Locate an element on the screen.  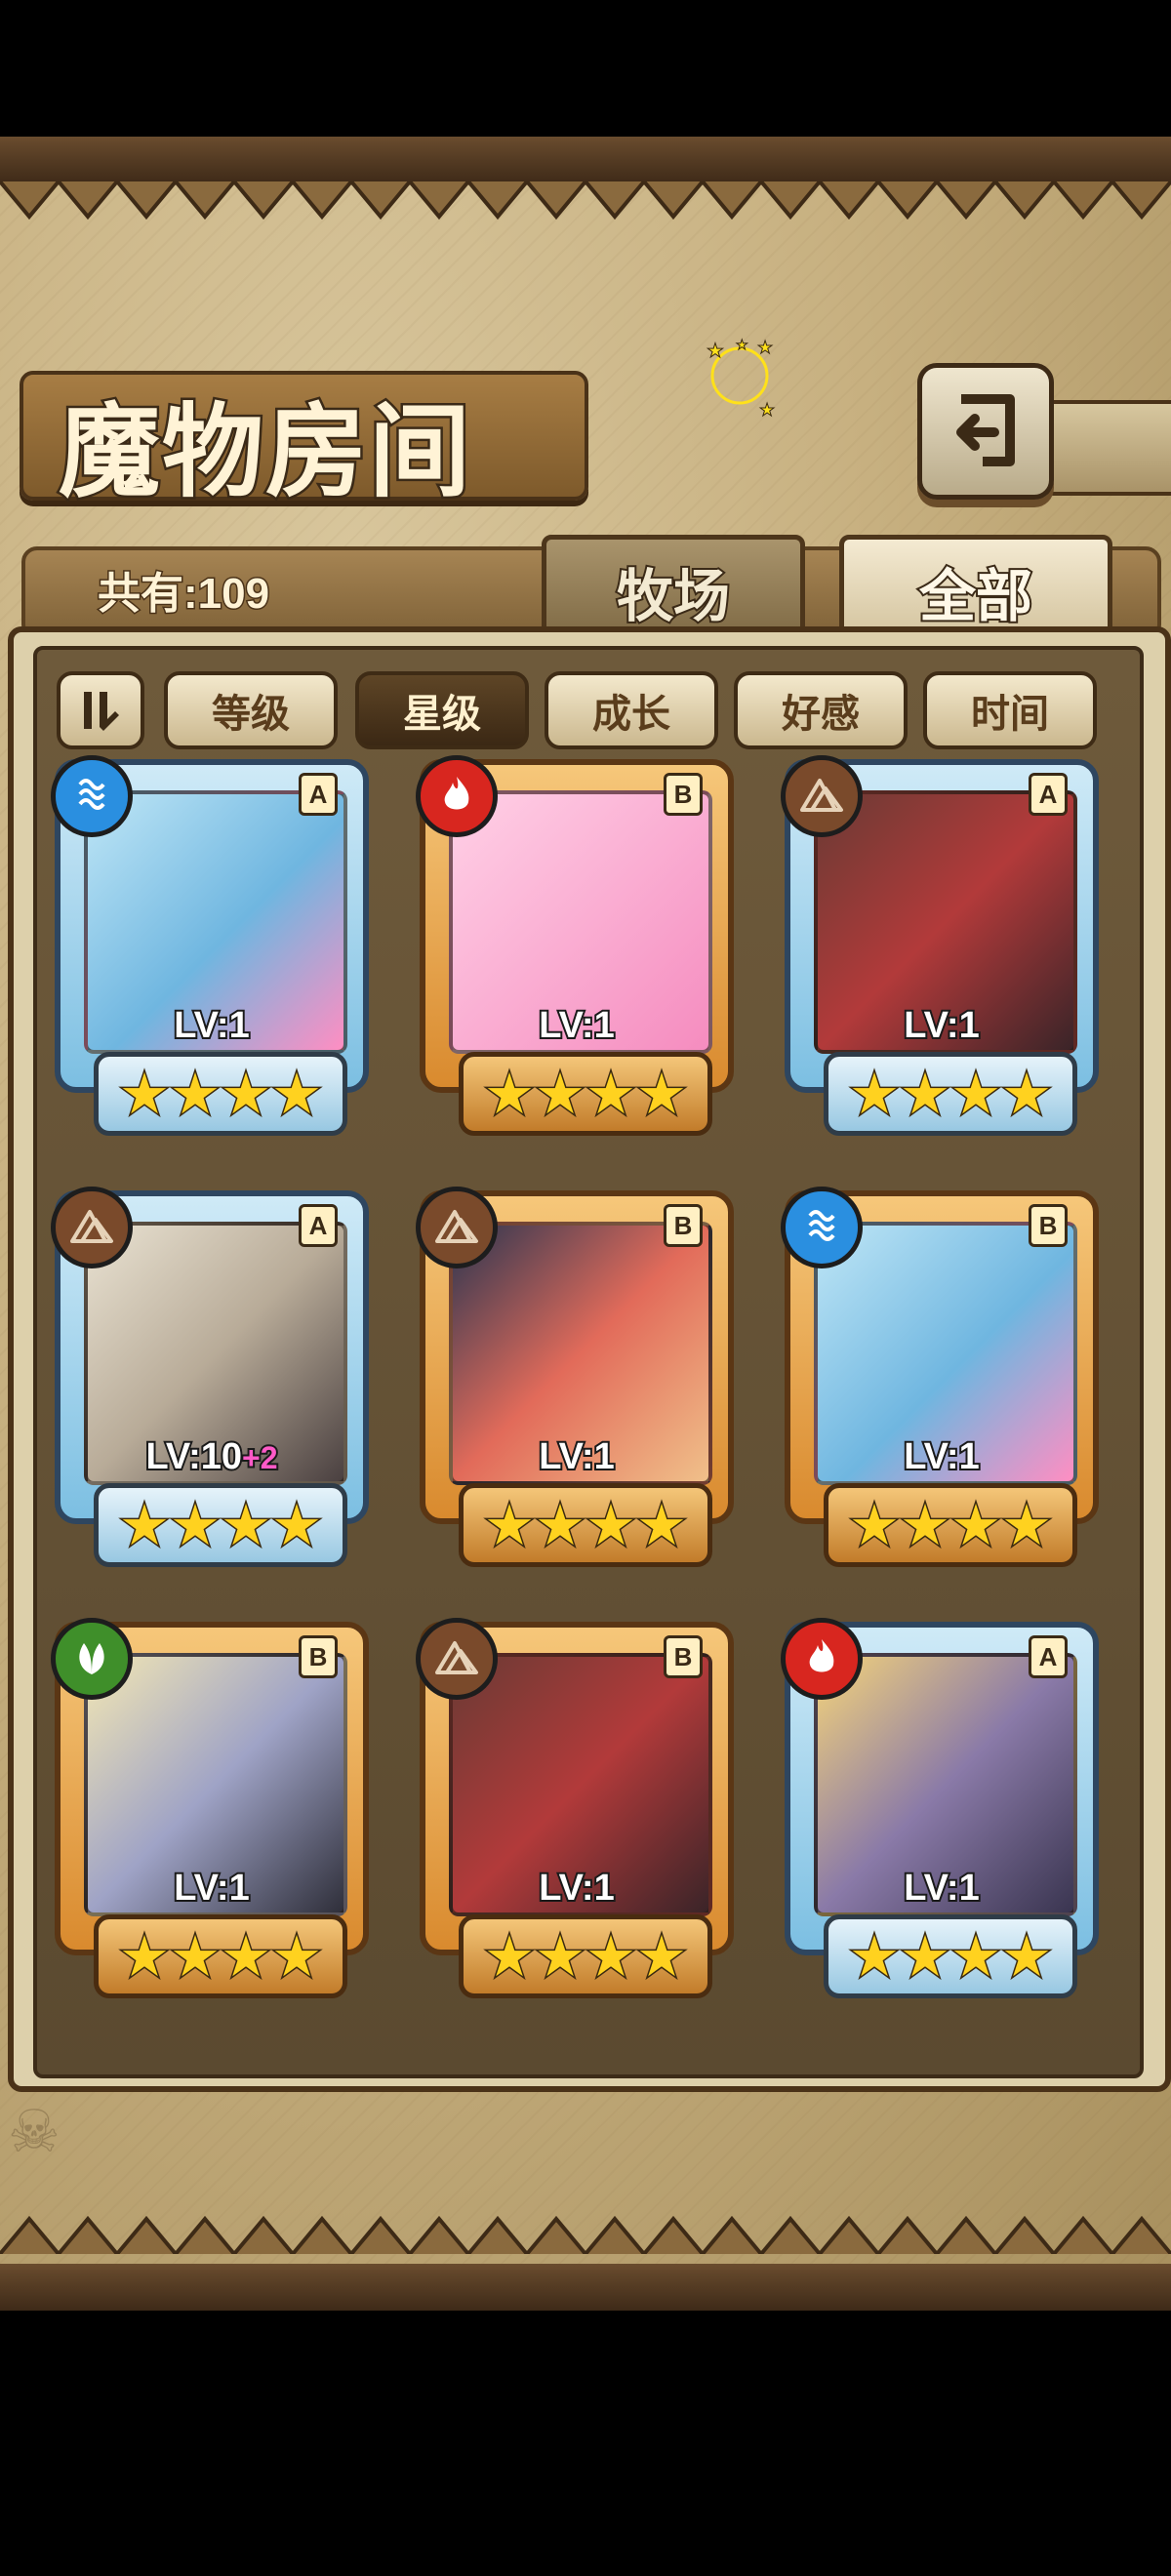
level-bonus: +2 is located at coordinates (260, 1457).